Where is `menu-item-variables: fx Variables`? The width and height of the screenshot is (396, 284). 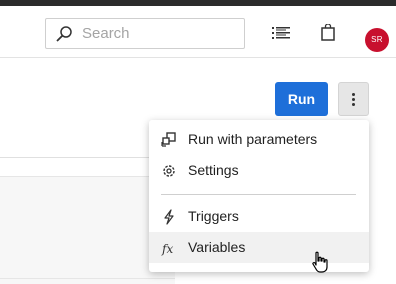 menu-item-variables: fx Variables is located at coordinates (259, 247).